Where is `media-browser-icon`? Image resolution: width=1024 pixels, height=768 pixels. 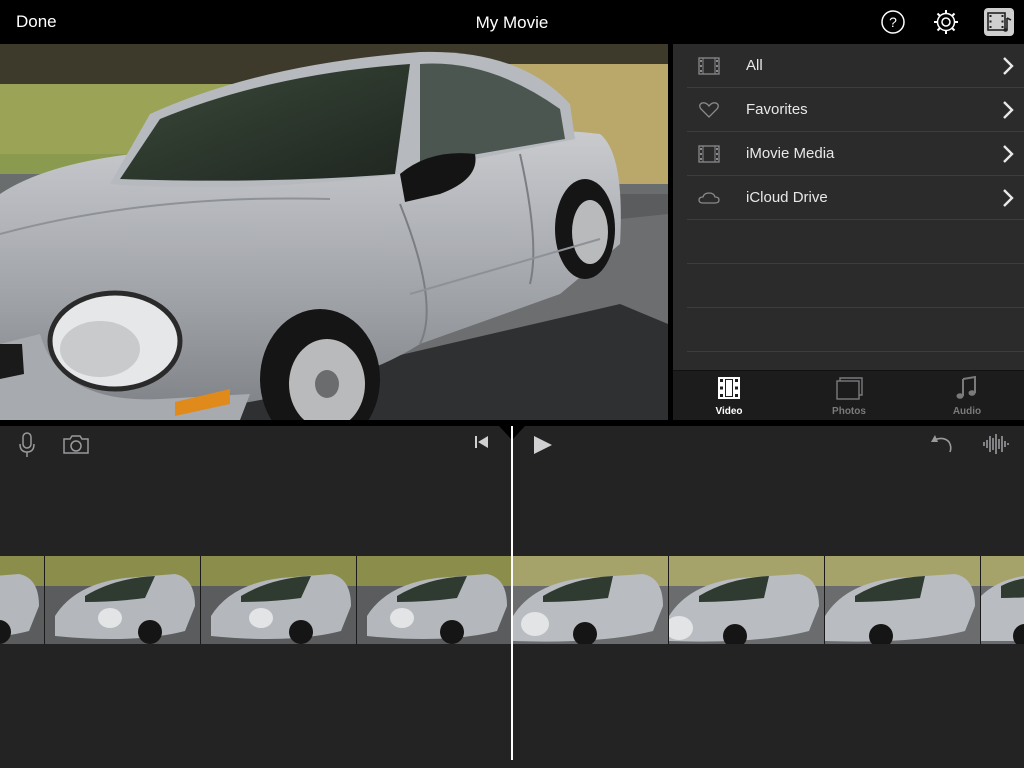 media-browser-icon is located at coordinates (999, 22).